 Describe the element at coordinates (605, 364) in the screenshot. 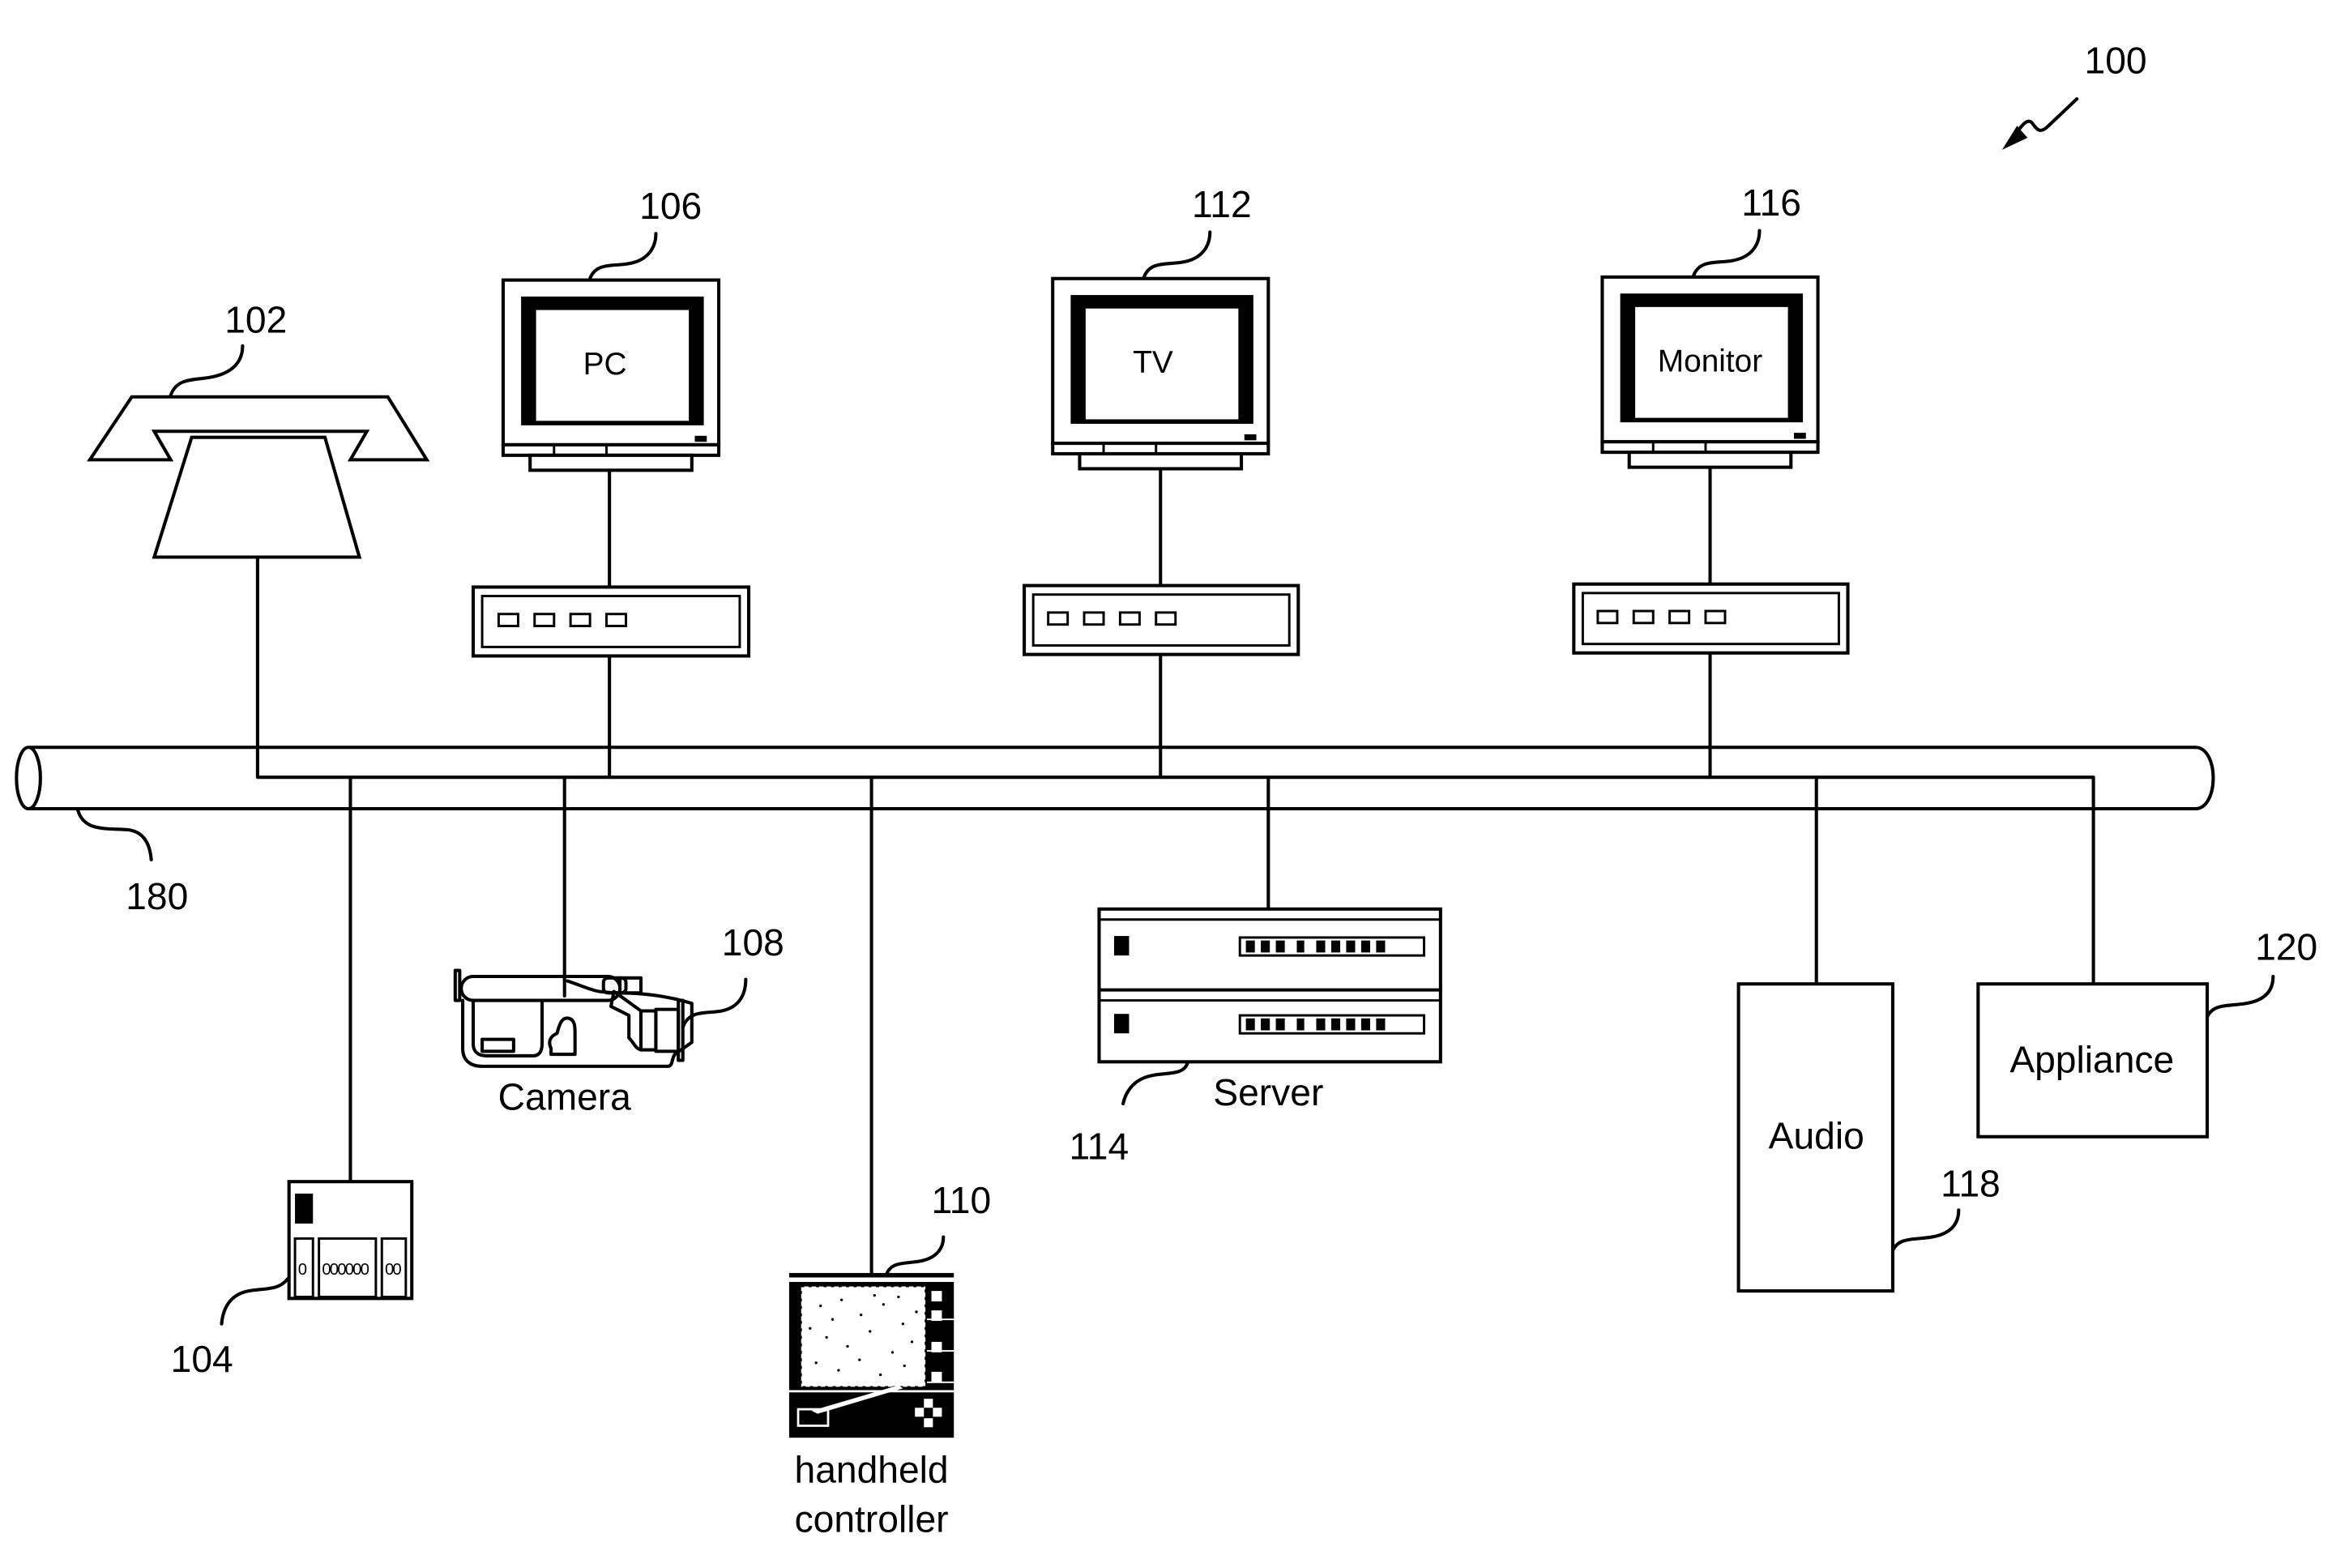

I see `pc-label: PC` at that location.